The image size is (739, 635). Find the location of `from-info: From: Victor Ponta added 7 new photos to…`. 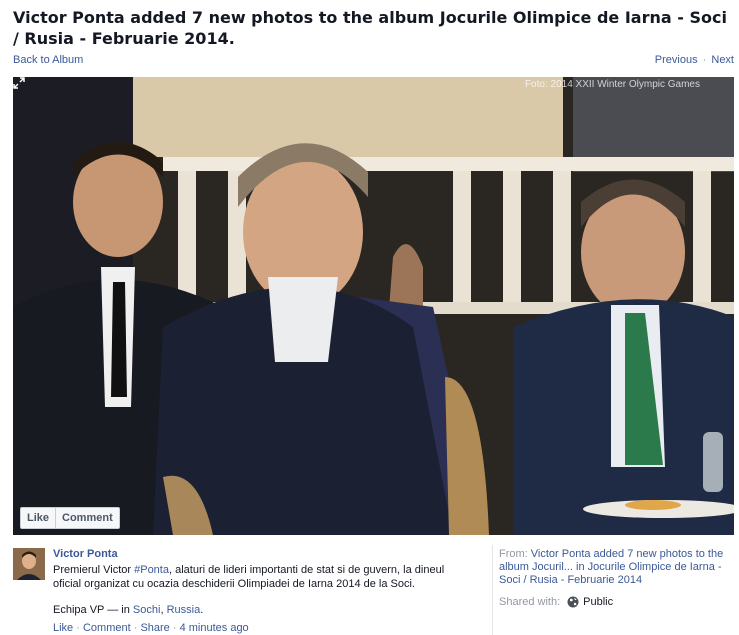

from-info: From: Victor Ponta added 7 new photos to… is located at coordinates (617, 567).